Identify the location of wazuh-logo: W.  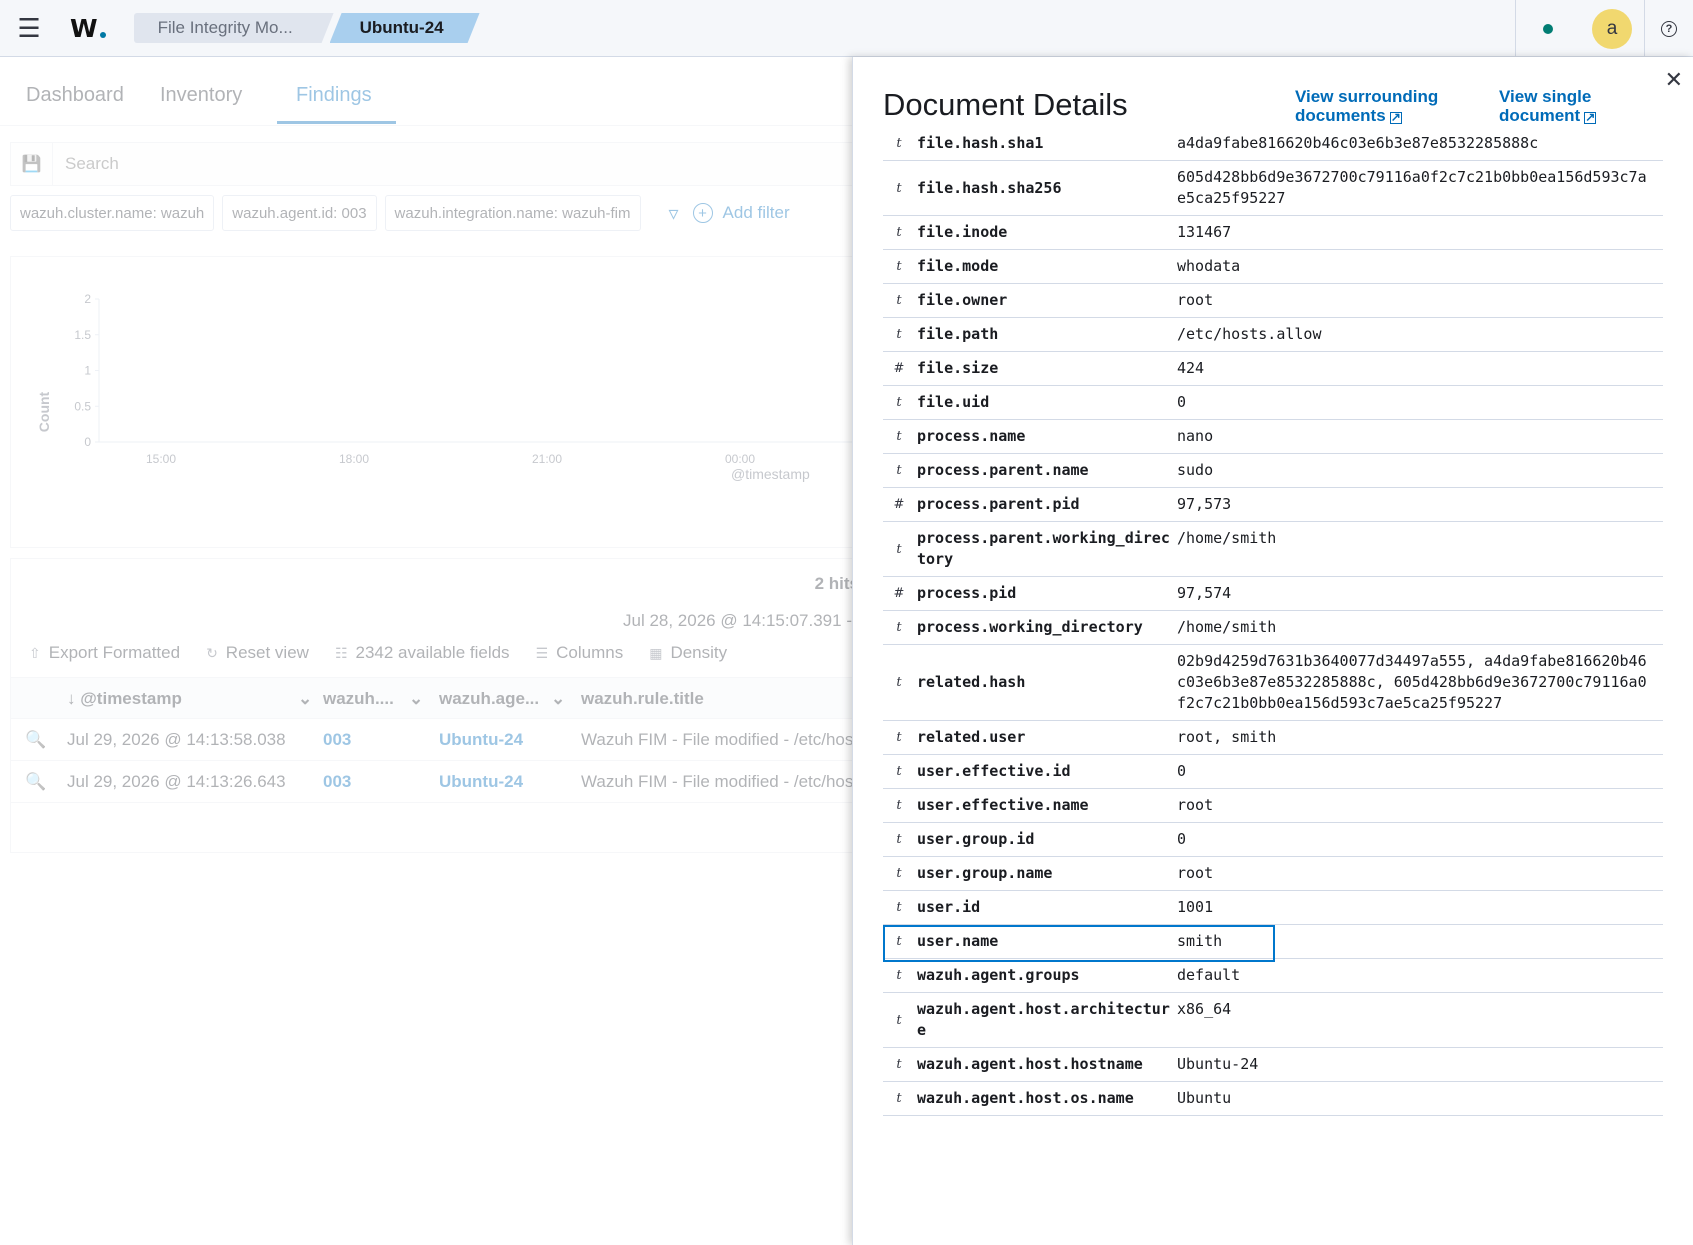
(88, 28).